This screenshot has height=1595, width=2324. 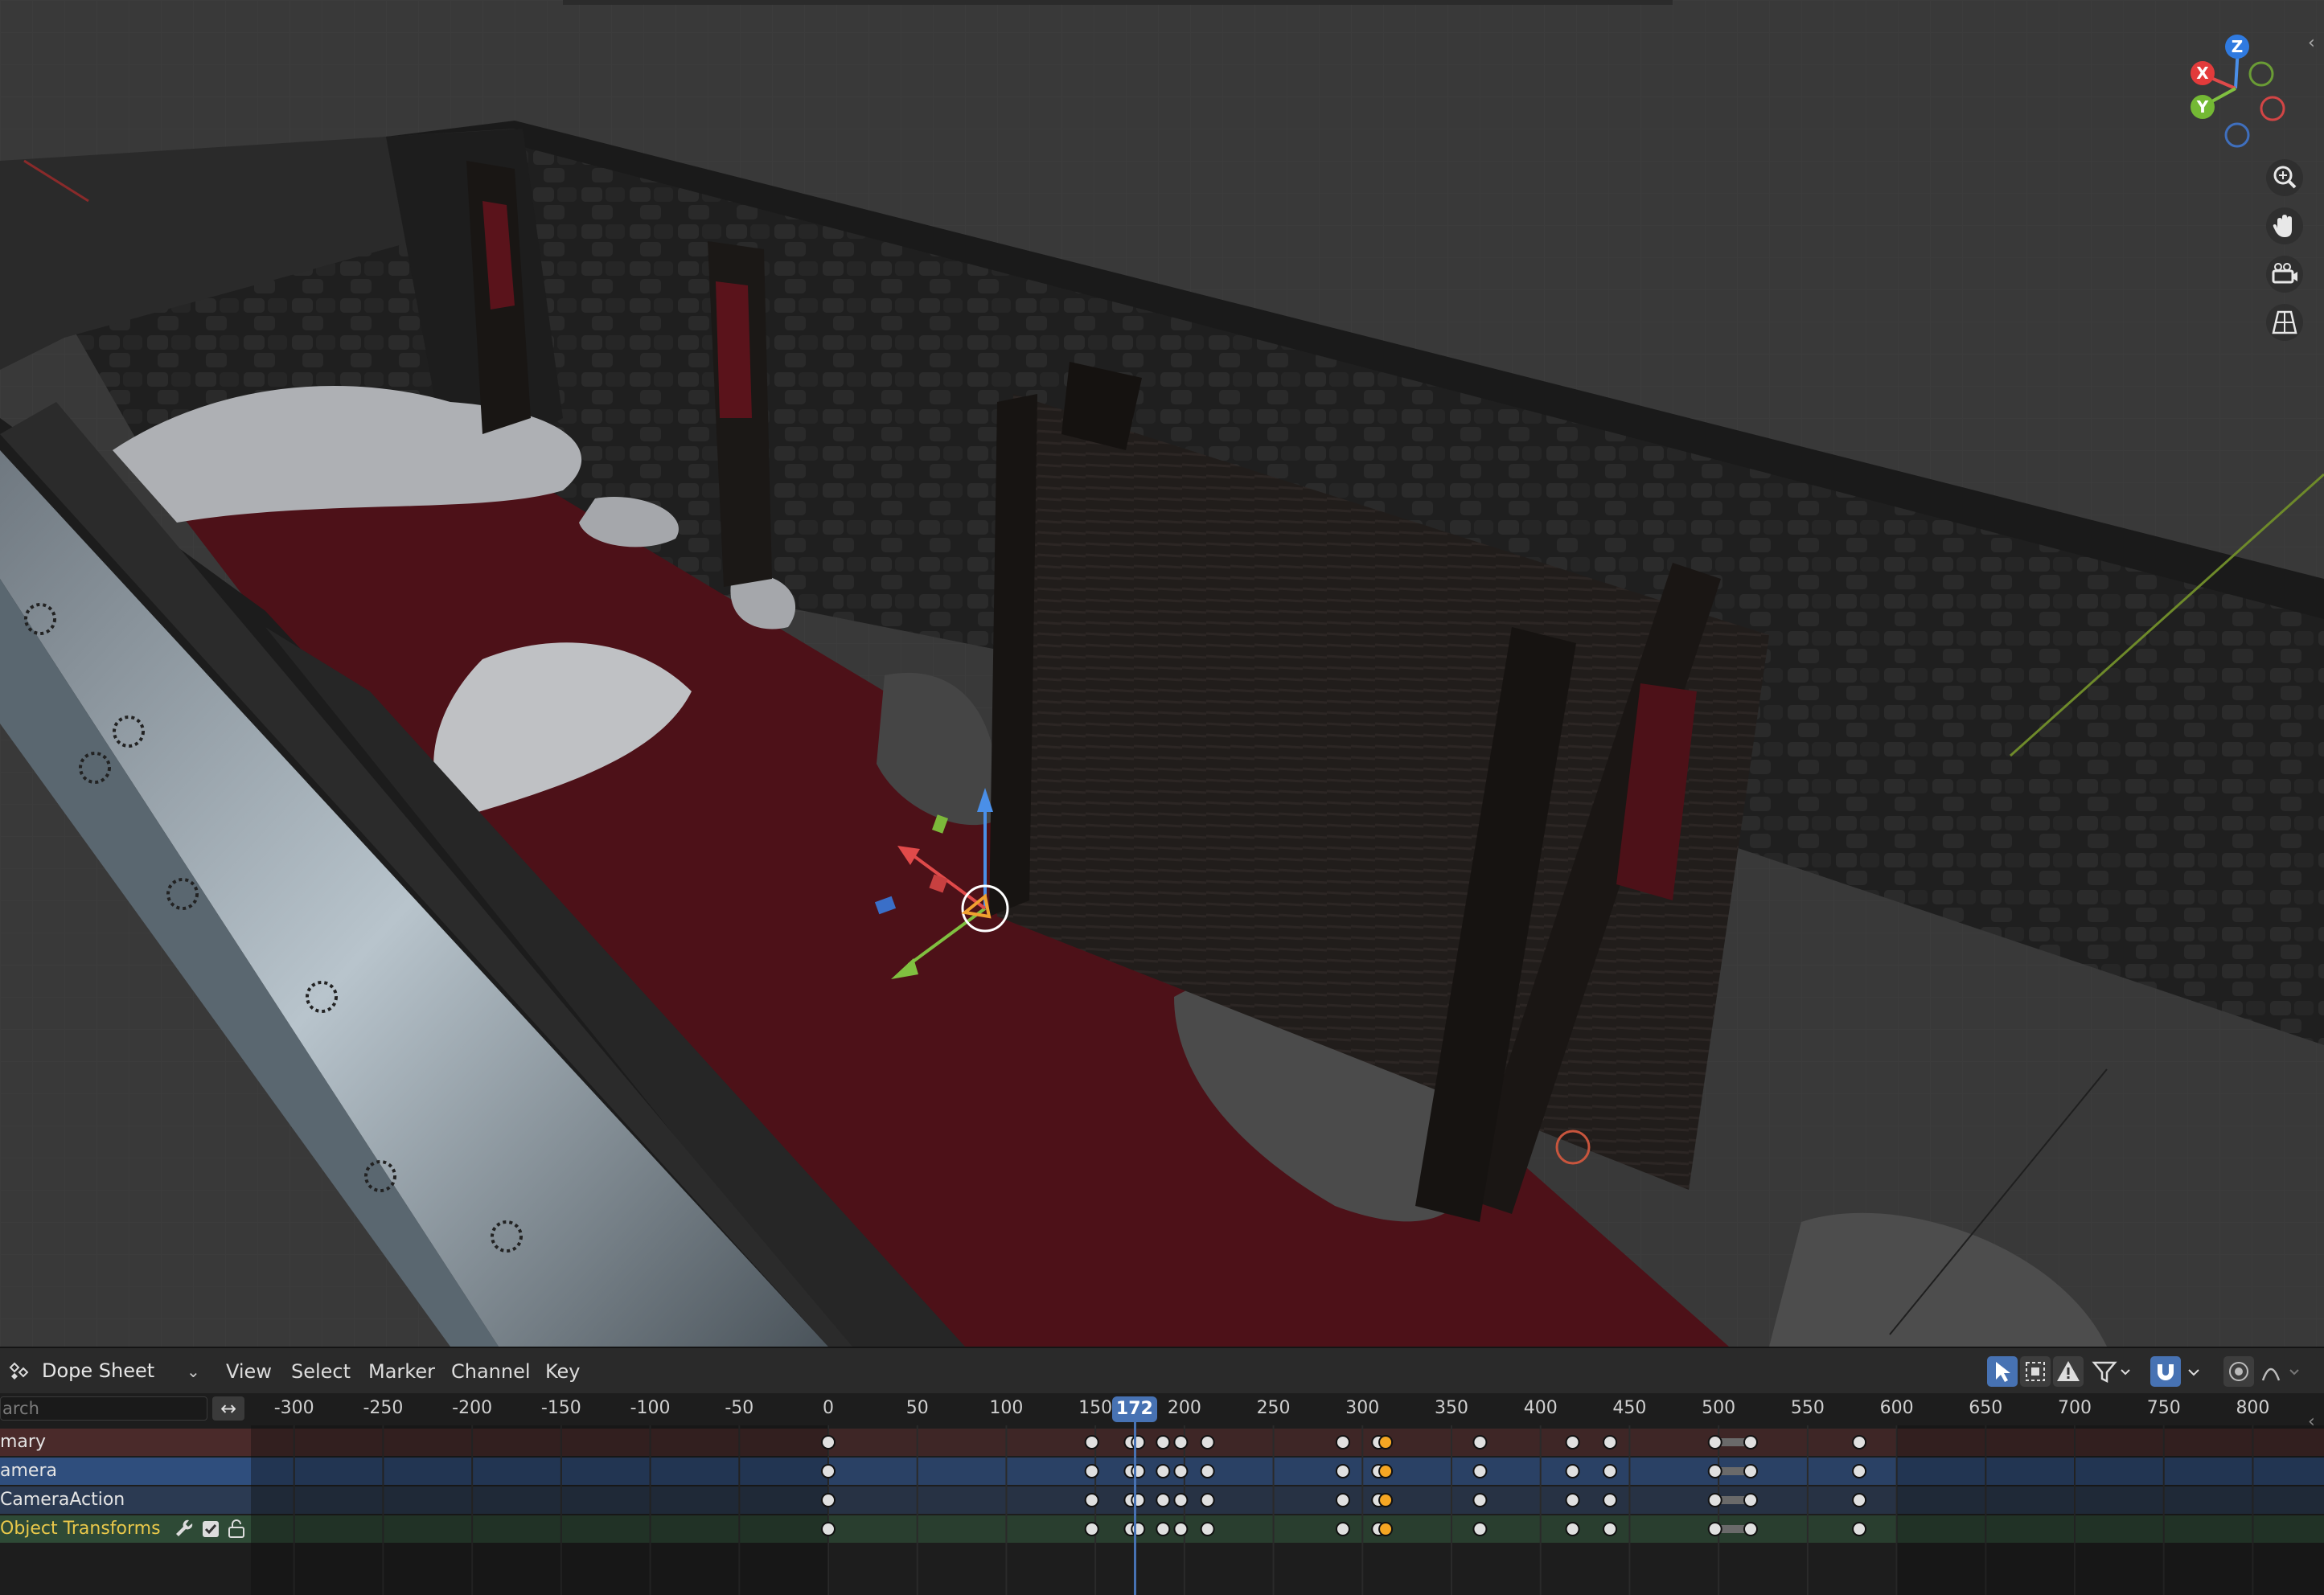 What do you see at coordinates (2237, 47) in the screenshot?
I see `z-axis-button: Z` at bounding box center [2237, 47].